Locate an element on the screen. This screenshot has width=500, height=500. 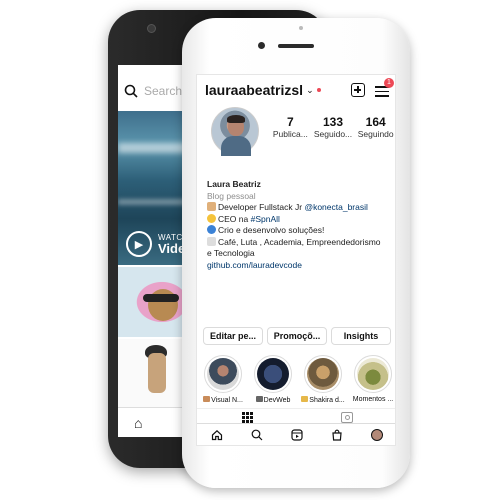
dance-emoji-icon is located at coordinates (305, 399).